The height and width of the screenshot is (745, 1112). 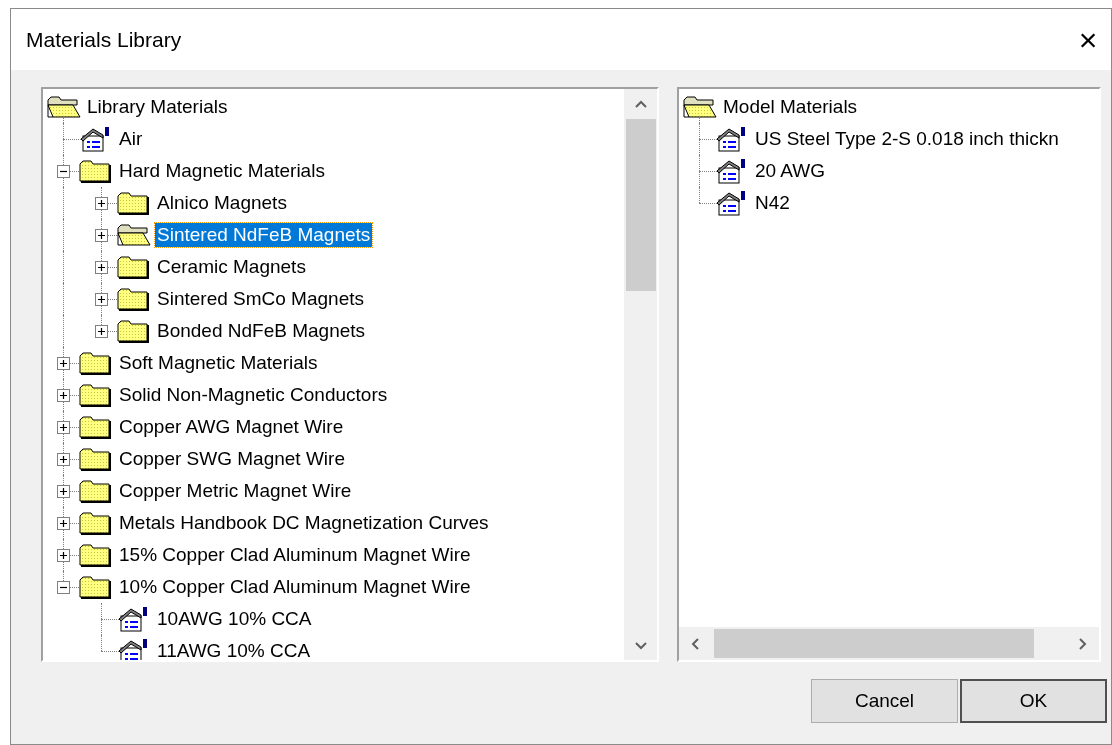 What do you see at coordinates (222, 171) in the screenshot?
I see `tree-item: Hard Magnetic Materials` at bounding box center [222, 171].